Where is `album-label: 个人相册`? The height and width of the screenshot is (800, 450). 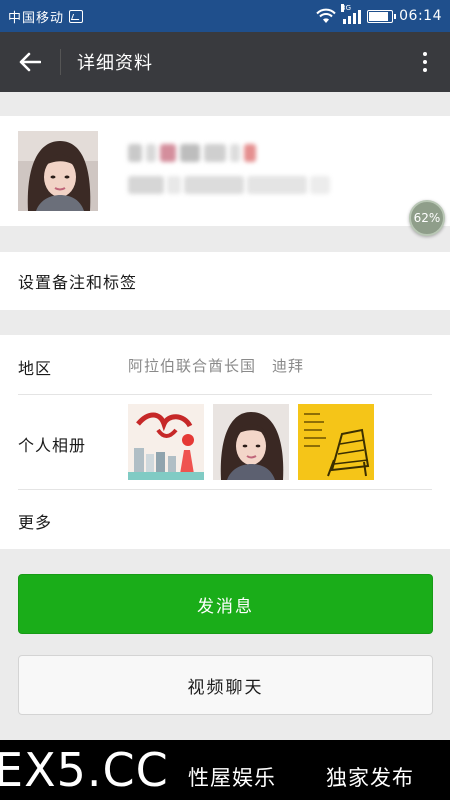
album-label: 个人相册 is located at coordinates (52, 445).